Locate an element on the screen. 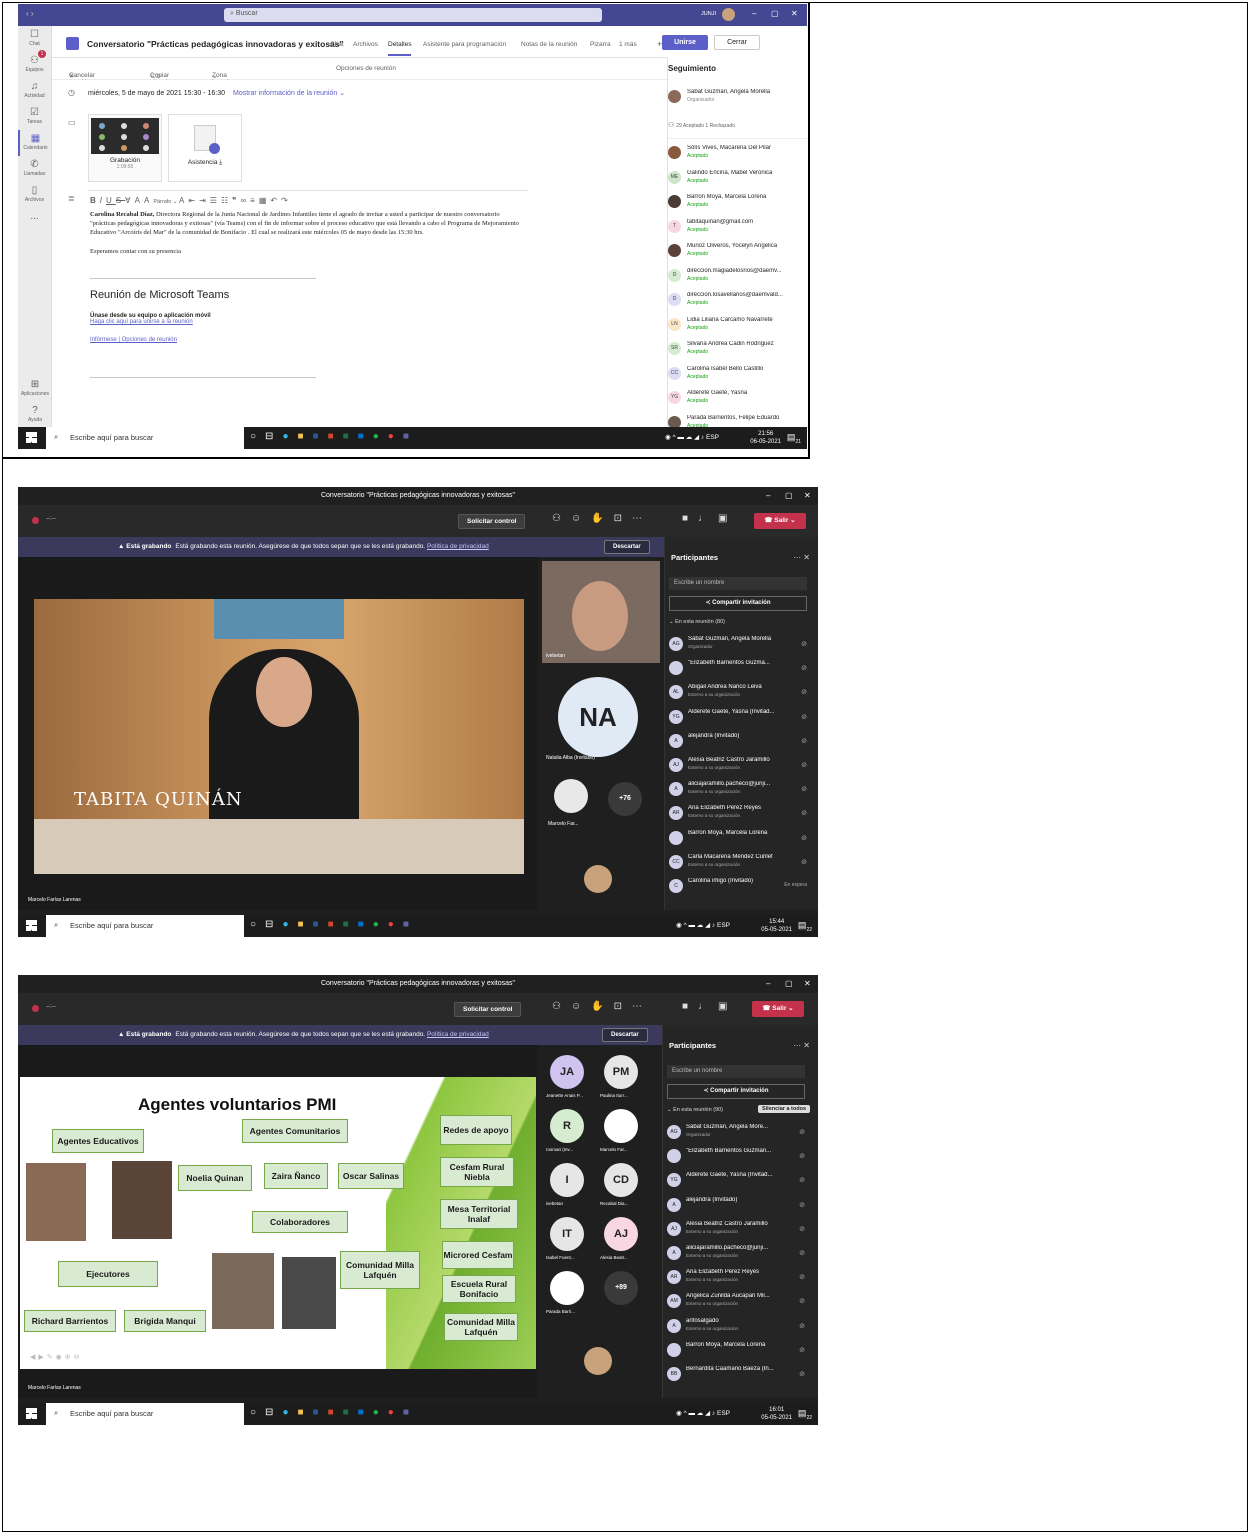  participant-avatar-tile: R is located at coordinates (567, 1126).